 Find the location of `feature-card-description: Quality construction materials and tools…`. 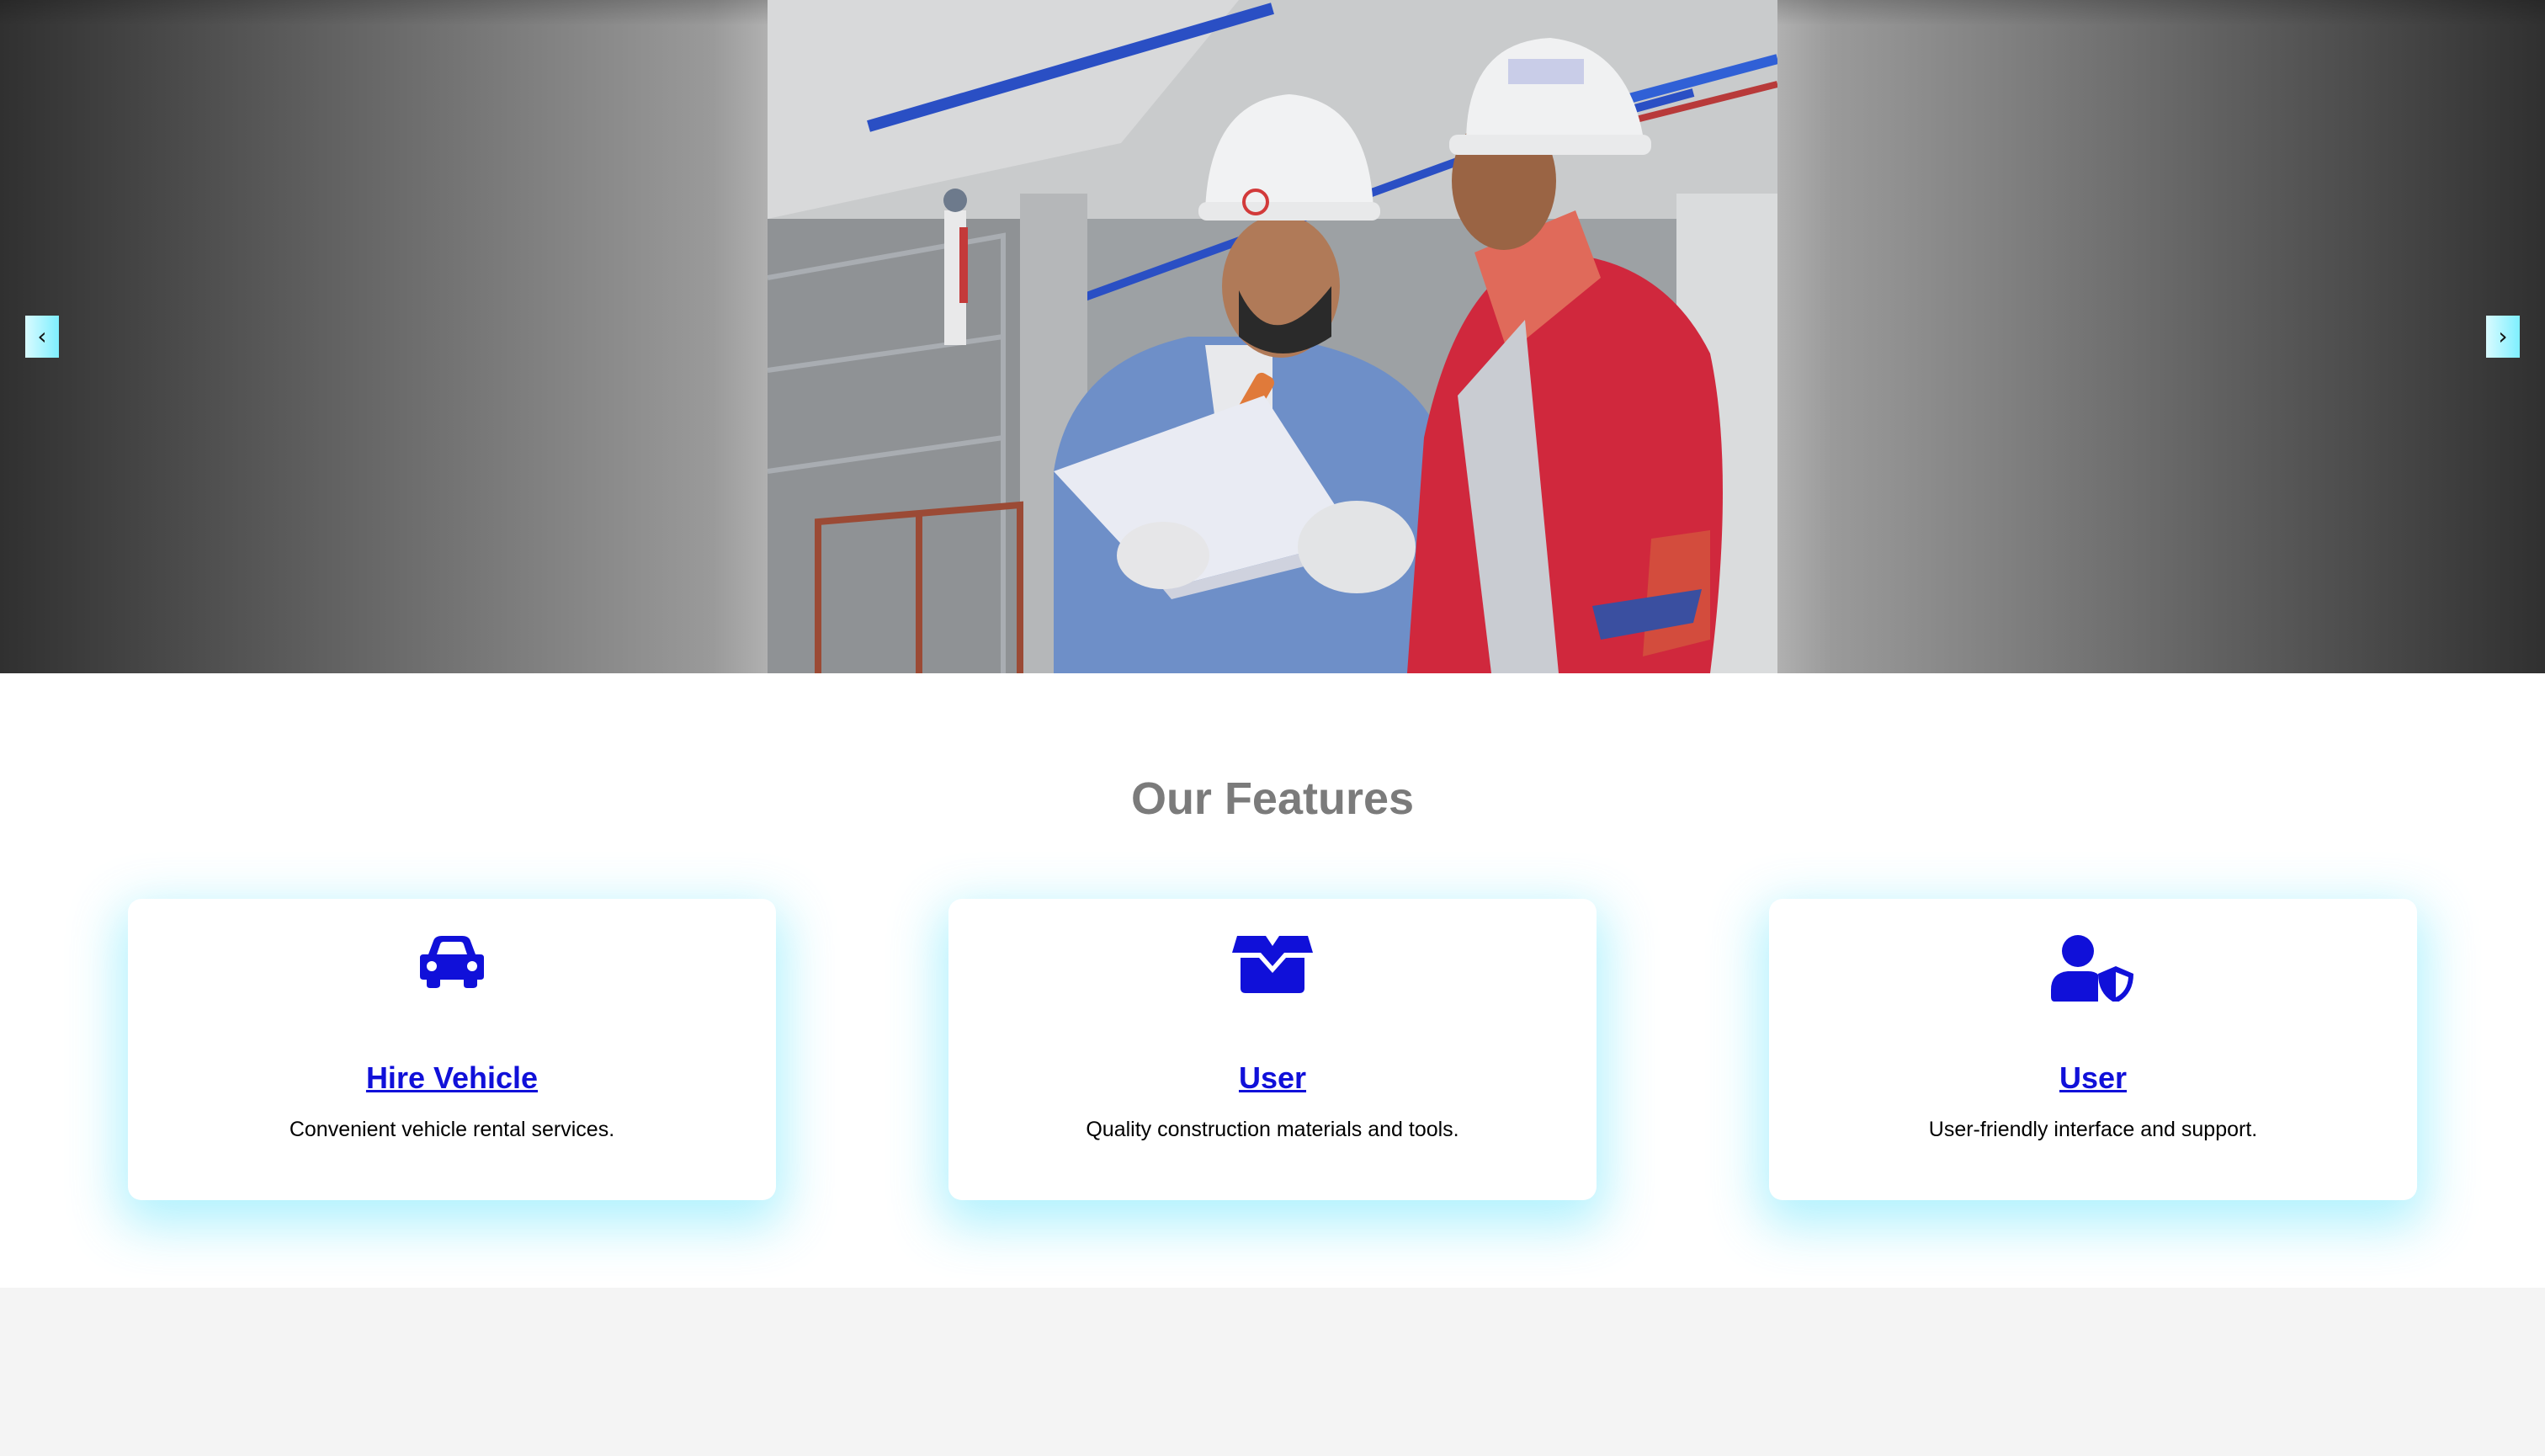

feature-card-description: Quality construction materials and tools… is located at coordinates (1273, 1129).